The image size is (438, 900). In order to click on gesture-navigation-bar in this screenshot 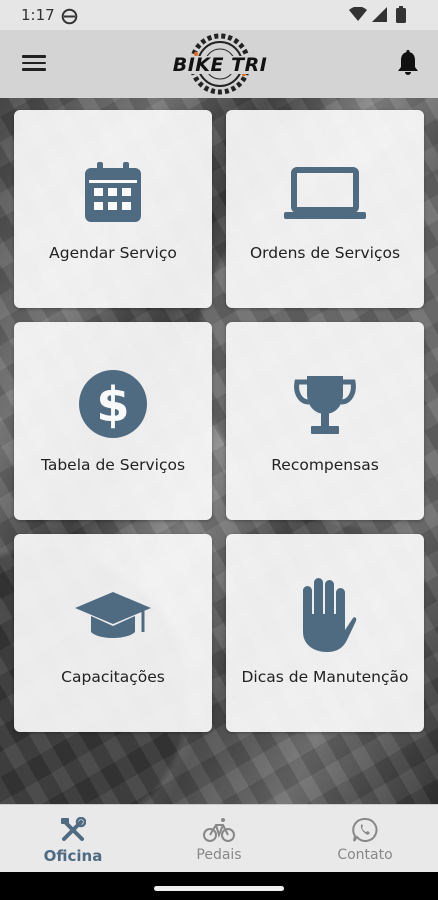, I will do `click(219, 886)`.